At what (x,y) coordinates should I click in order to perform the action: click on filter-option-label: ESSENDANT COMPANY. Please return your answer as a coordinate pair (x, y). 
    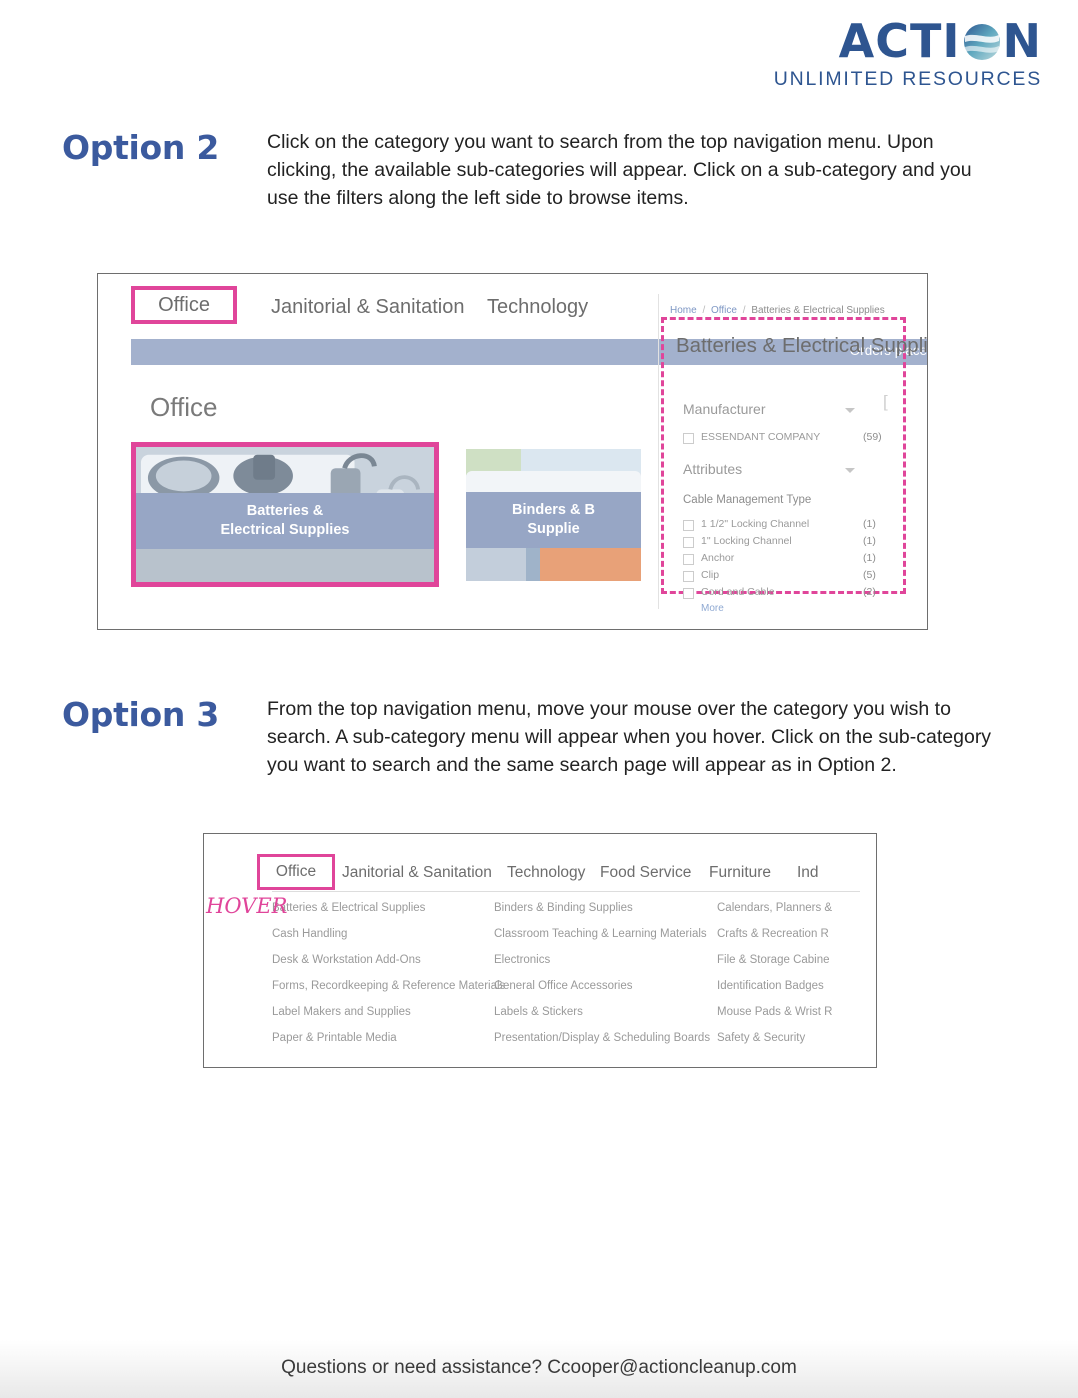
    Looking at the image, I should click on (761, 437).